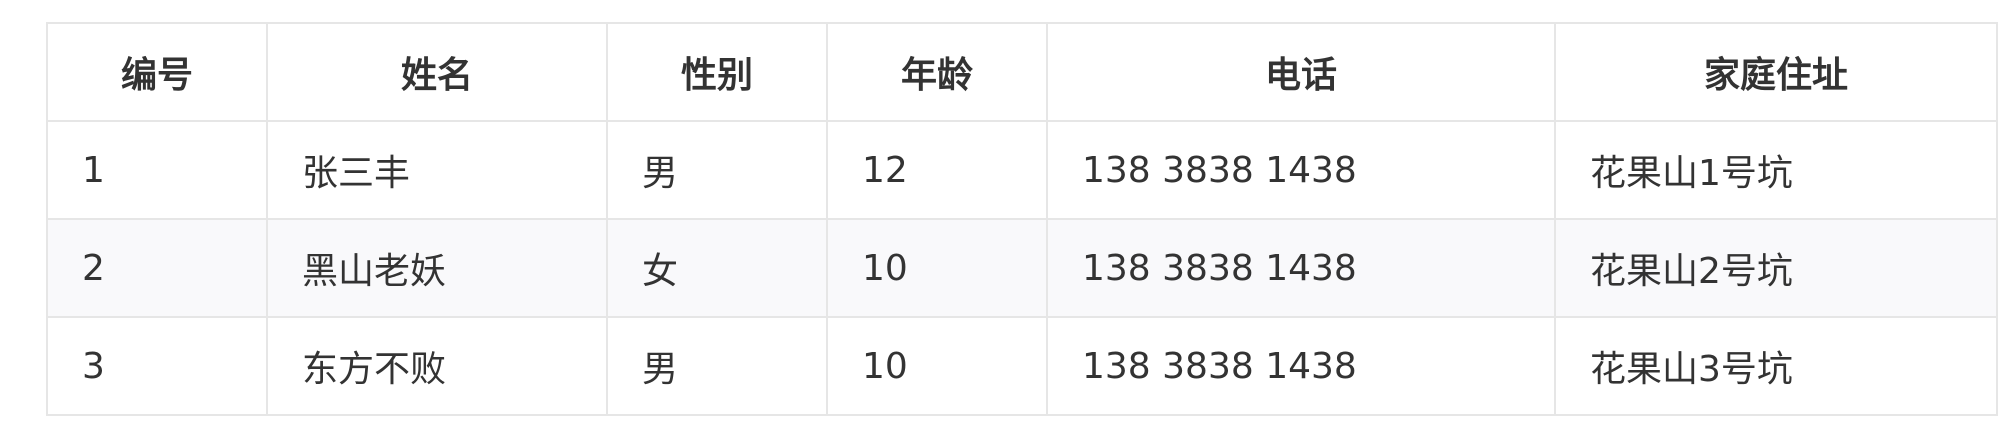 Image resolution: width=2012 pixels, height=446 pixels. Describe the element at coordinates (437, 72) in the screenshot. I see `header-name: 姓名` at that location.